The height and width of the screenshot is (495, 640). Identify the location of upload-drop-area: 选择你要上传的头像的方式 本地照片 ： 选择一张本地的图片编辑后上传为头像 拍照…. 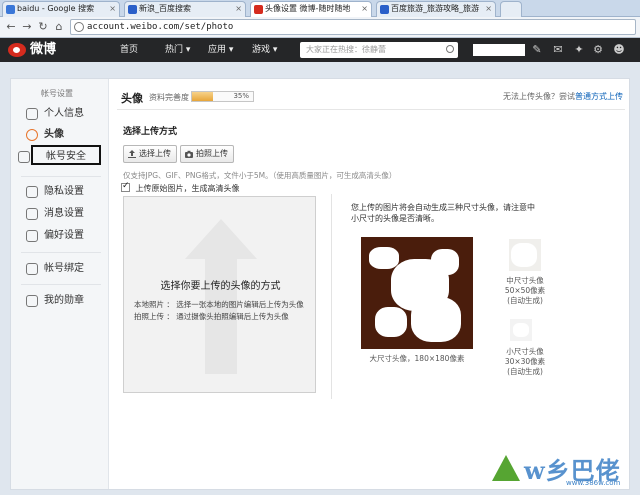
(219, 294).